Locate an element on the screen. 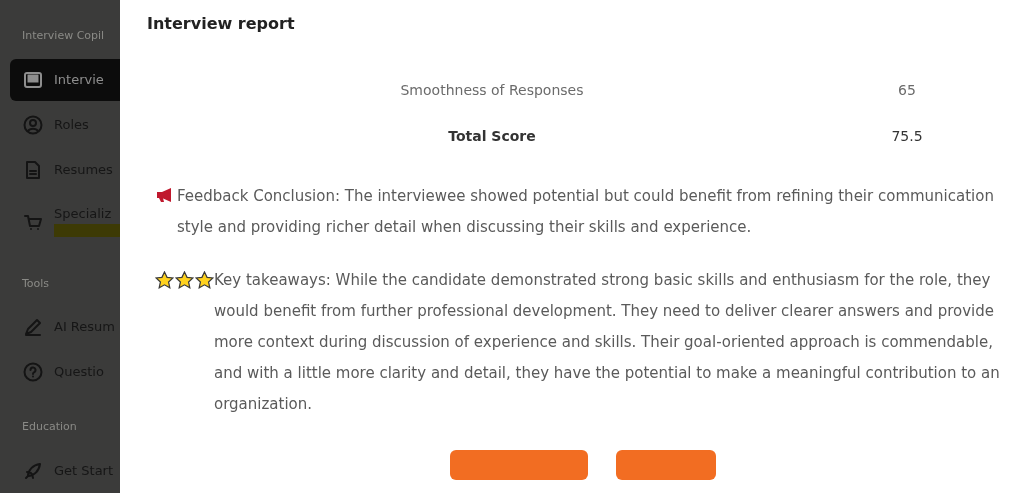  pen-icon is located at coordinates (33, 327).